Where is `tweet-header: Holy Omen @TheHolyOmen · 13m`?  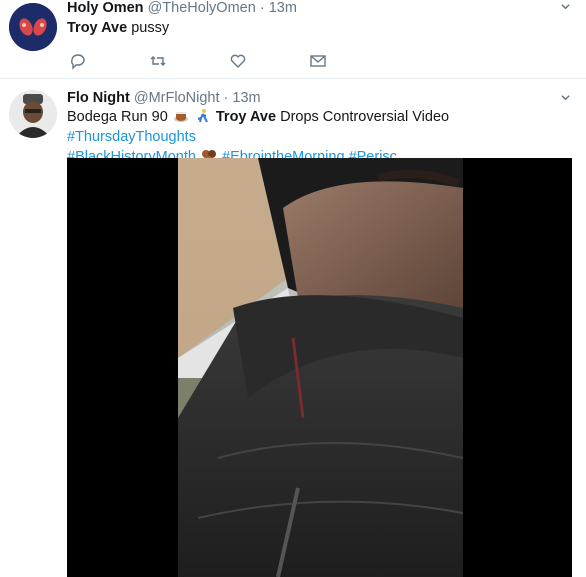
tweet-header: Holy Omen @TheHolyOmen · 13m is located at coordinates (182, 8).